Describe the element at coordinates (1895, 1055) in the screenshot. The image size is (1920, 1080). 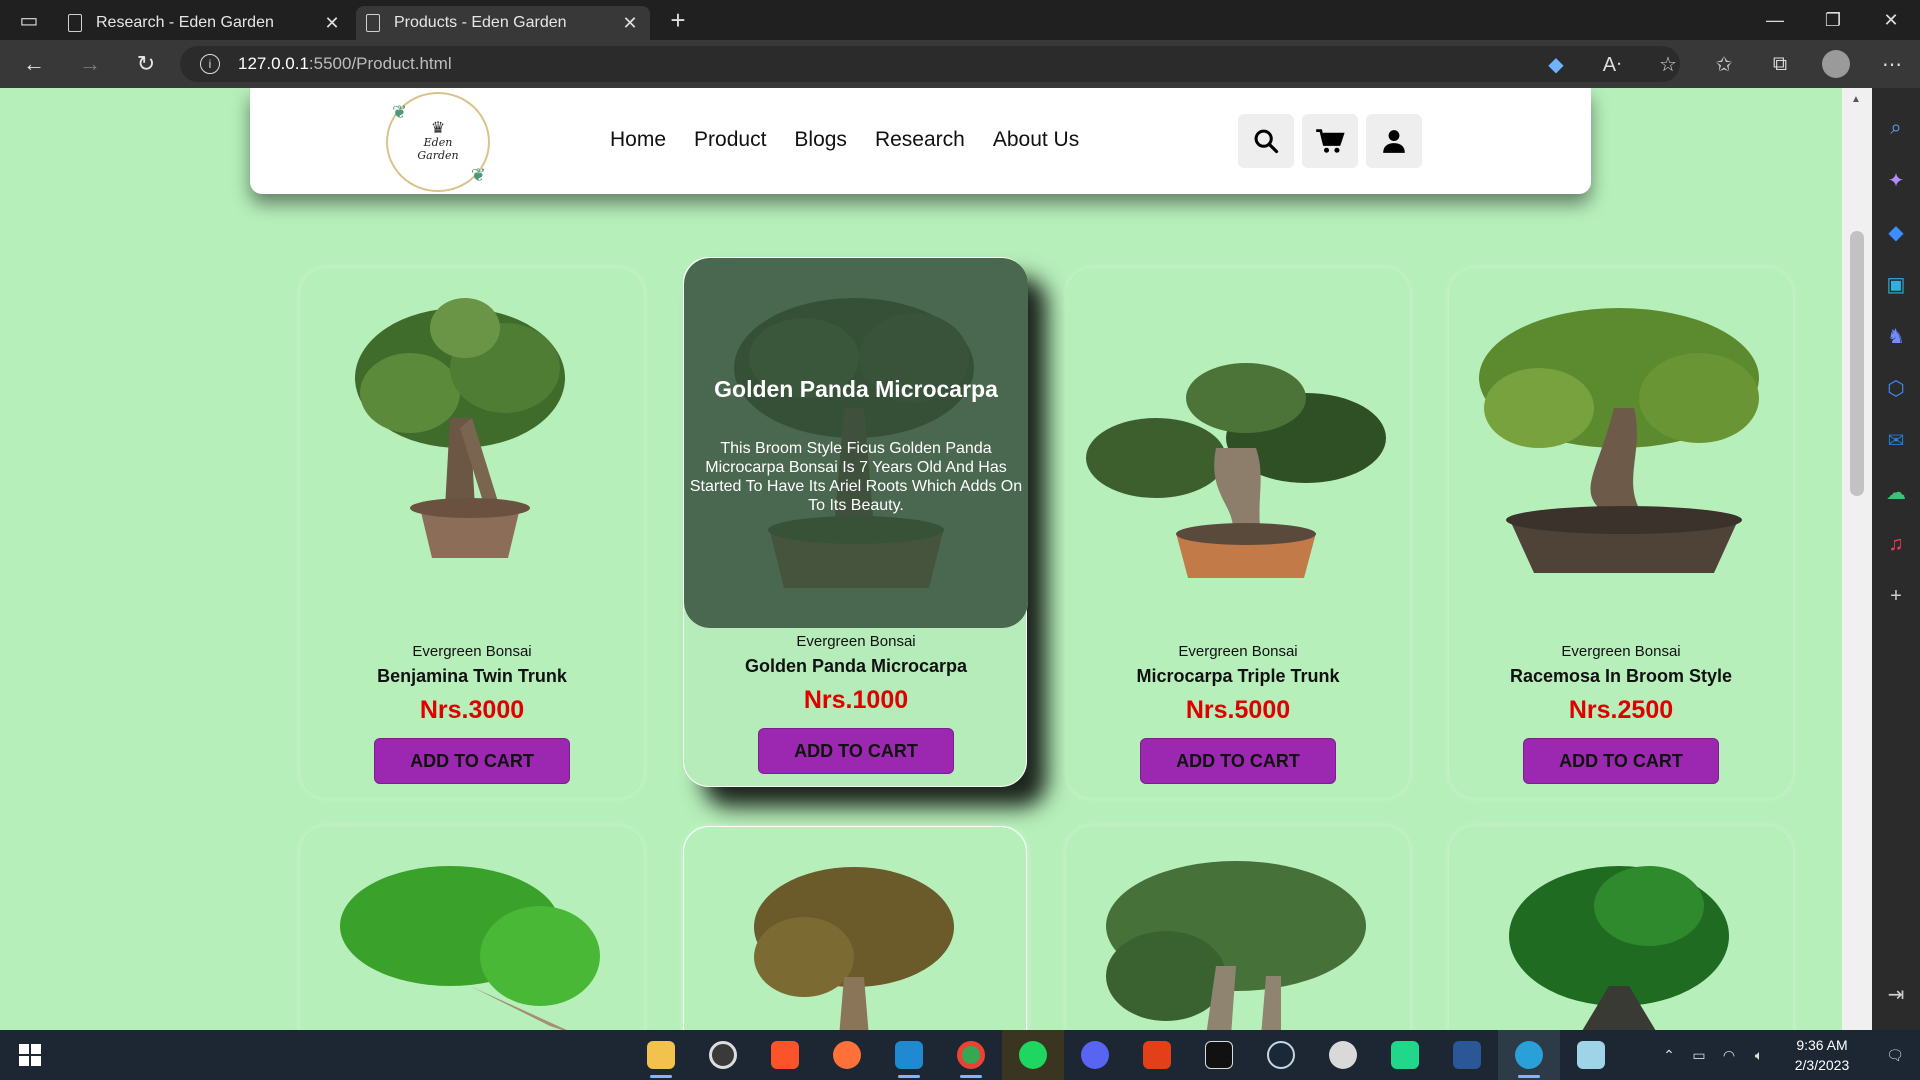
I see `notification-icon: 🗨︎` at that location.